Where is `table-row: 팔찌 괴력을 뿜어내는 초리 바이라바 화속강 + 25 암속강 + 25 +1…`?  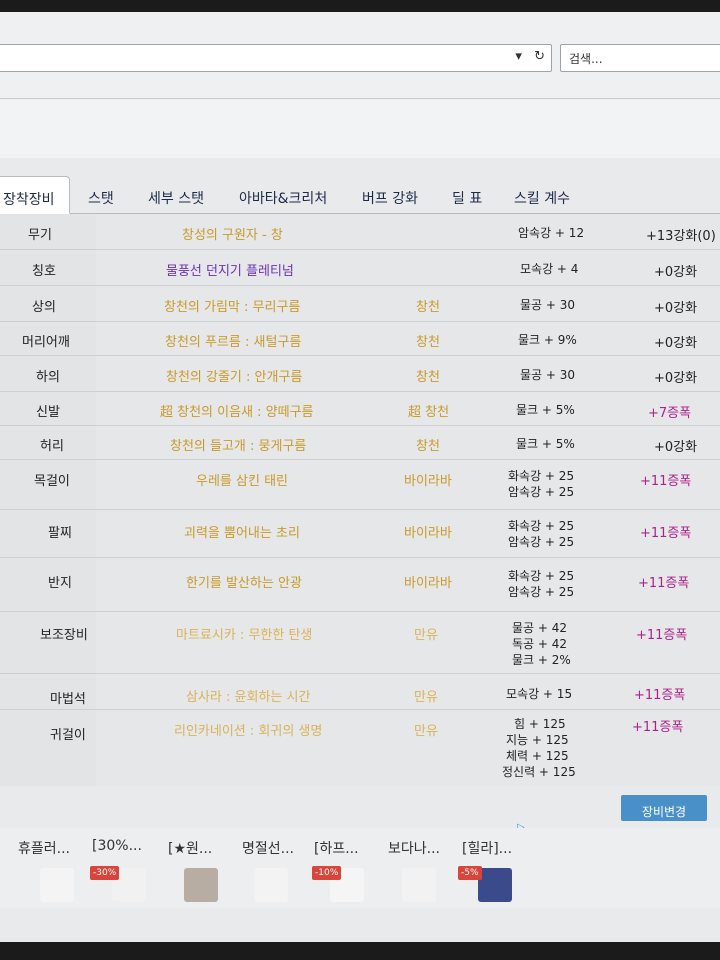 table-row: 팔찌 괴력을 뿜어내는 초리 바이라바 화속강 + 25 암속강 + 25 +1… is located at coordinates (360, 534).